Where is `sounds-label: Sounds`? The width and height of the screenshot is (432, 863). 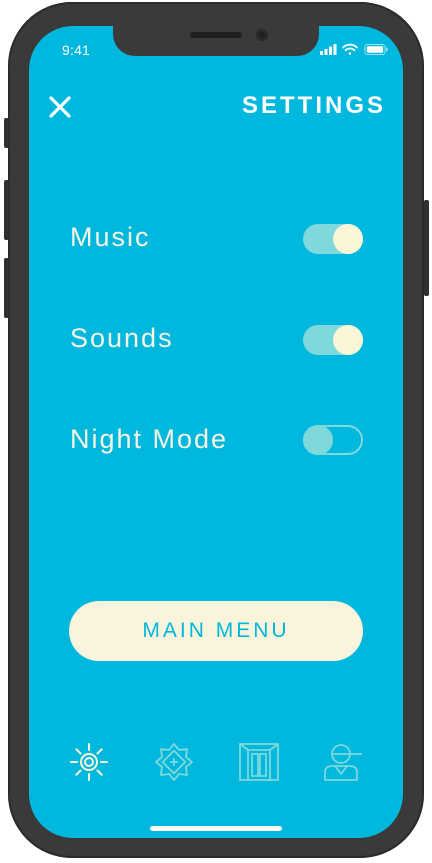 sounds-label: Sounds is located at coordinates (122, 338).